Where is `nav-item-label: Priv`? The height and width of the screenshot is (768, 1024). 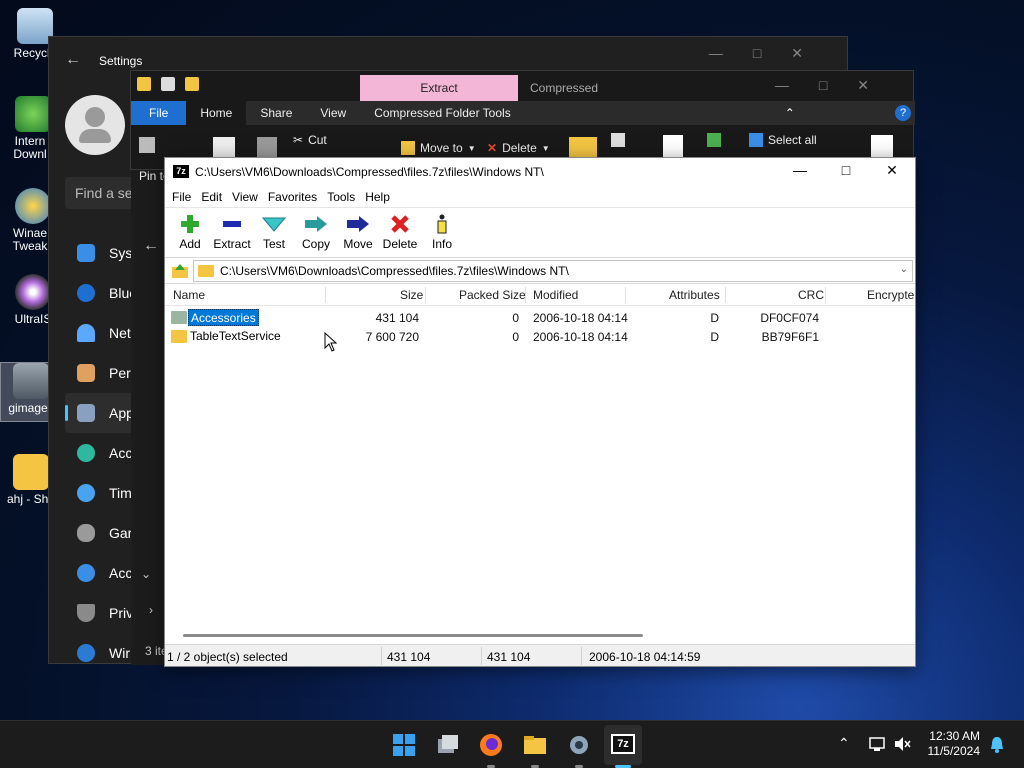 nav-item-label: Priv is located at coordinates (121, 613).